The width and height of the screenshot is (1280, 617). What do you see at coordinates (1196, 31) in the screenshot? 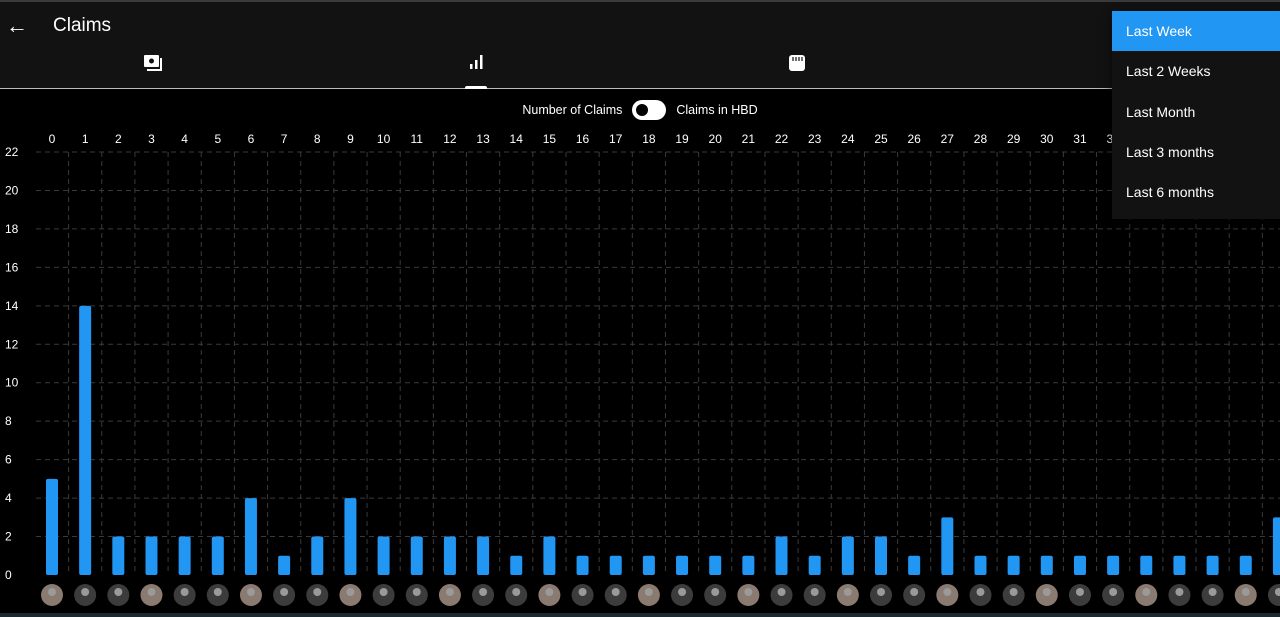
I see `menu-item-last-week: Last Week` at bounding box center [1196, 31].